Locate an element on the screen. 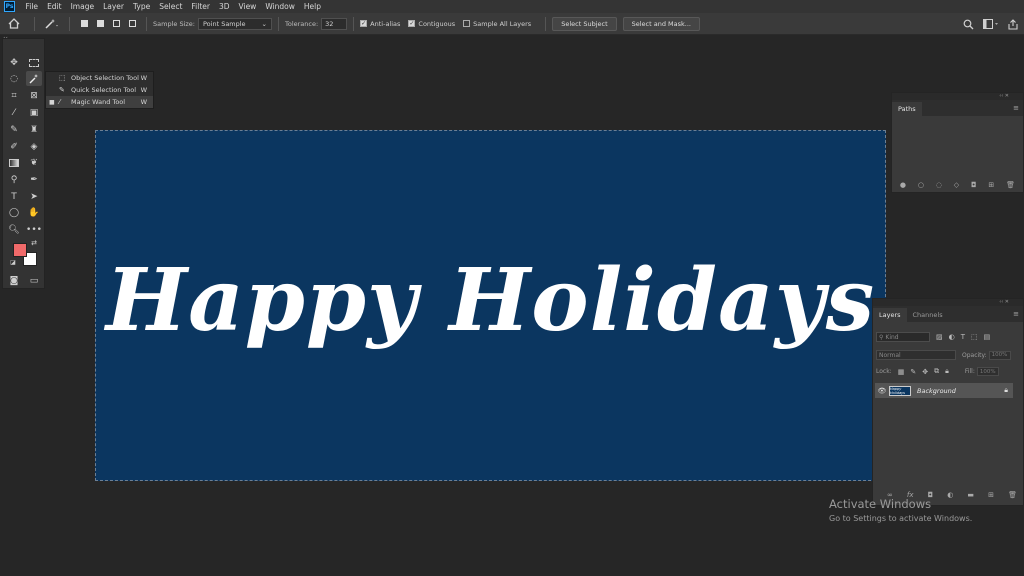  menu-3d: 3D is located at coordinates (224, 6).